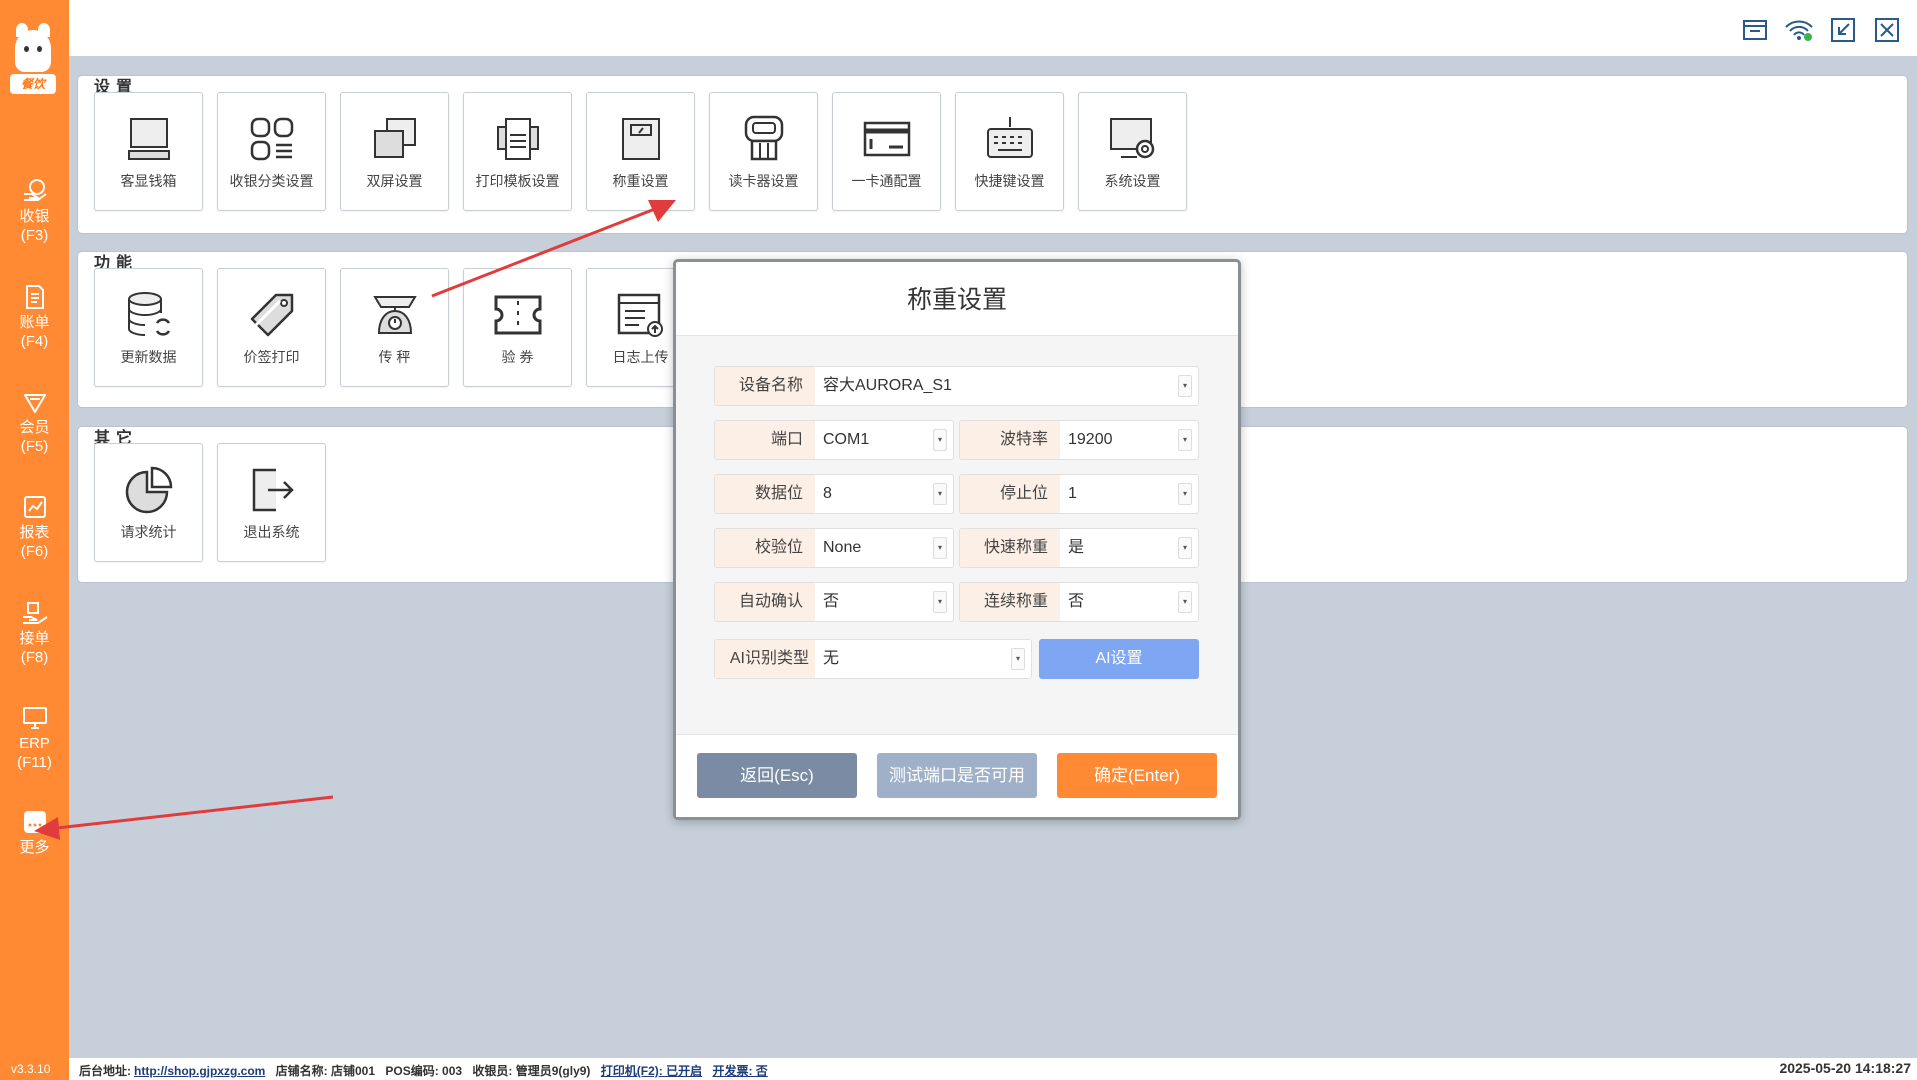  I want to click on tile-shortcut-settings: 快捷键设置, so click(1009, 151).